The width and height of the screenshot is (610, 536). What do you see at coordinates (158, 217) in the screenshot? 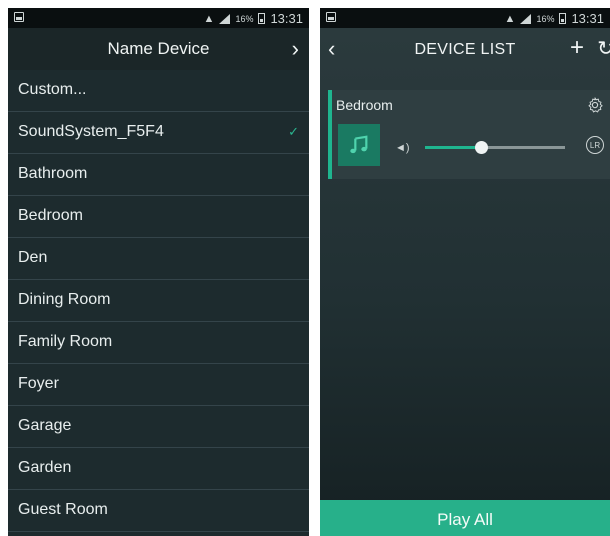
I see `list-item: Bedroom` at bounding box center [158, 217].